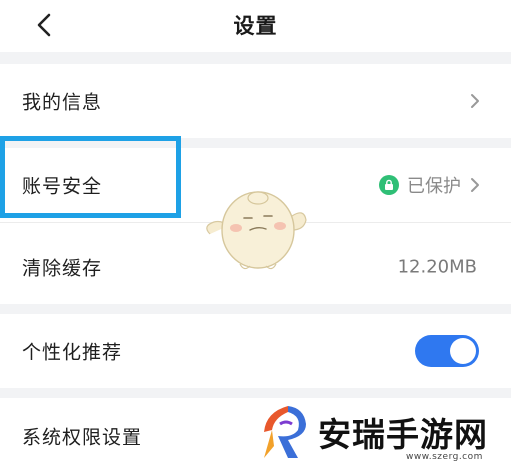 This screenshot has height=468, width=511. I want to click on recommendation-toggle, so click(447, 351).